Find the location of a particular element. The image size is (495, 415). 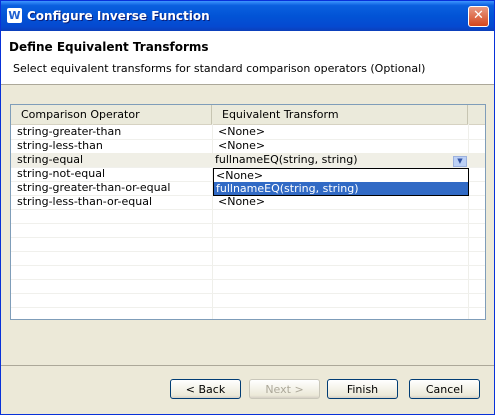

page-title: Define Equivalent Transforms is located at coordinates (109, 47).